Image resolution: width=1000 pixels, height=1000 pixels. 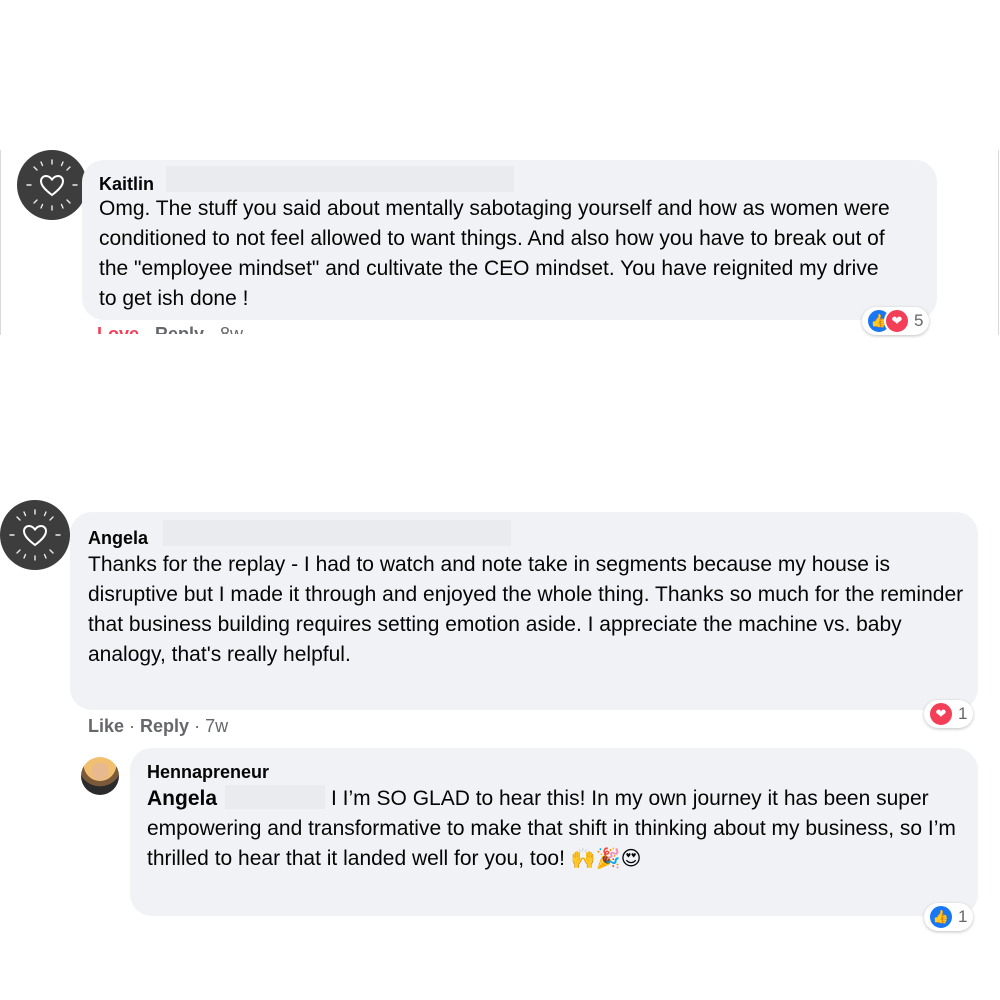 What do you see at coordinates (118, 329) in the screenshot?
I see `love-button: Love` at bounding box center [118, 329].